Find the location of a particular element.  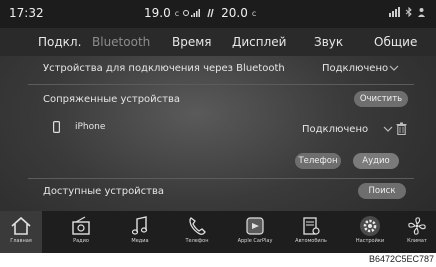

device-status: Подключено is located at coordinates (335, 129).